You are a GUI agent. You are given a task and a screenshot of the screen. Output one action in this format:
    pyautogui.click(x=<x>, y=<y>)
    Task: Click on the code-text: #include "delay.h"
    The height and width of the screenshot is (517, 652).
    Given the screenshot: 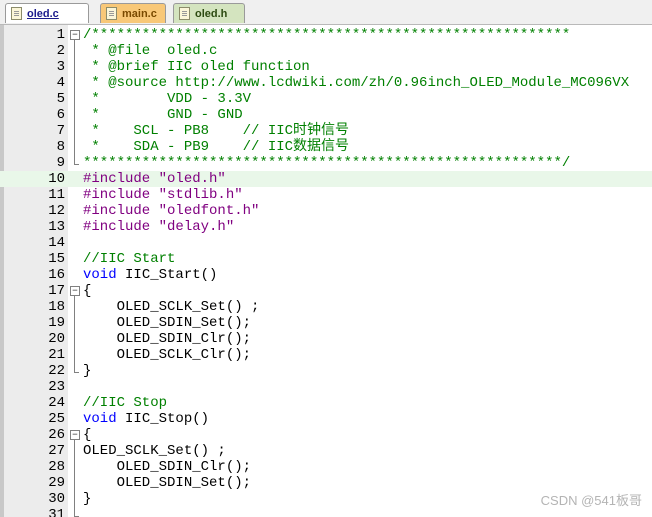 What is the action you would take?
    pyautogui.click(x=158, y=227)
    